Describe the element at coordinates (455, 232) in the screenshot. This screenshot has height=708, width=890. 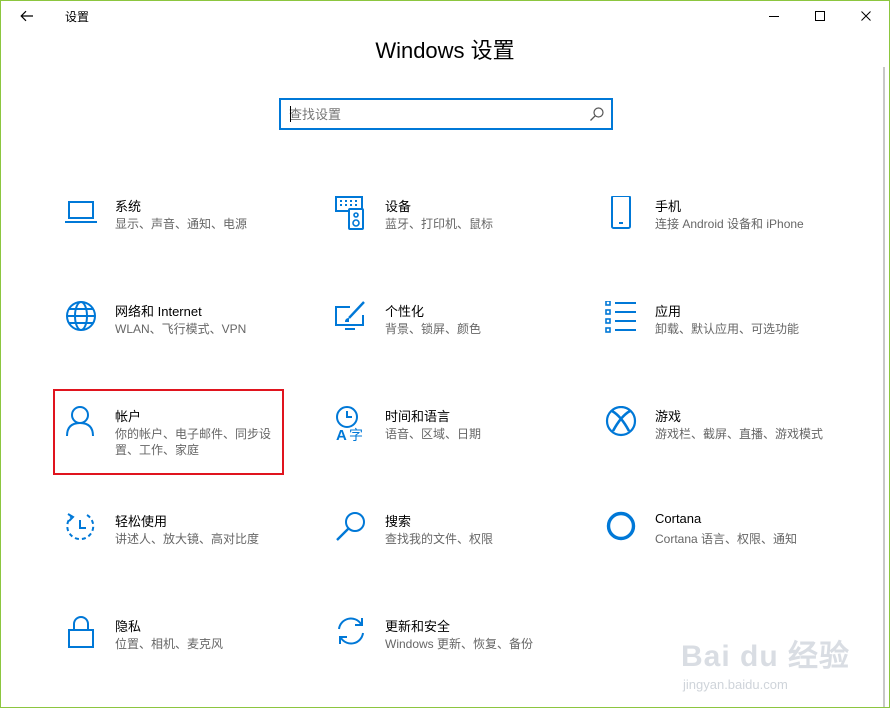
I see `tile-devices: 设备 蓝牙、打印机、鼠标` at that location.